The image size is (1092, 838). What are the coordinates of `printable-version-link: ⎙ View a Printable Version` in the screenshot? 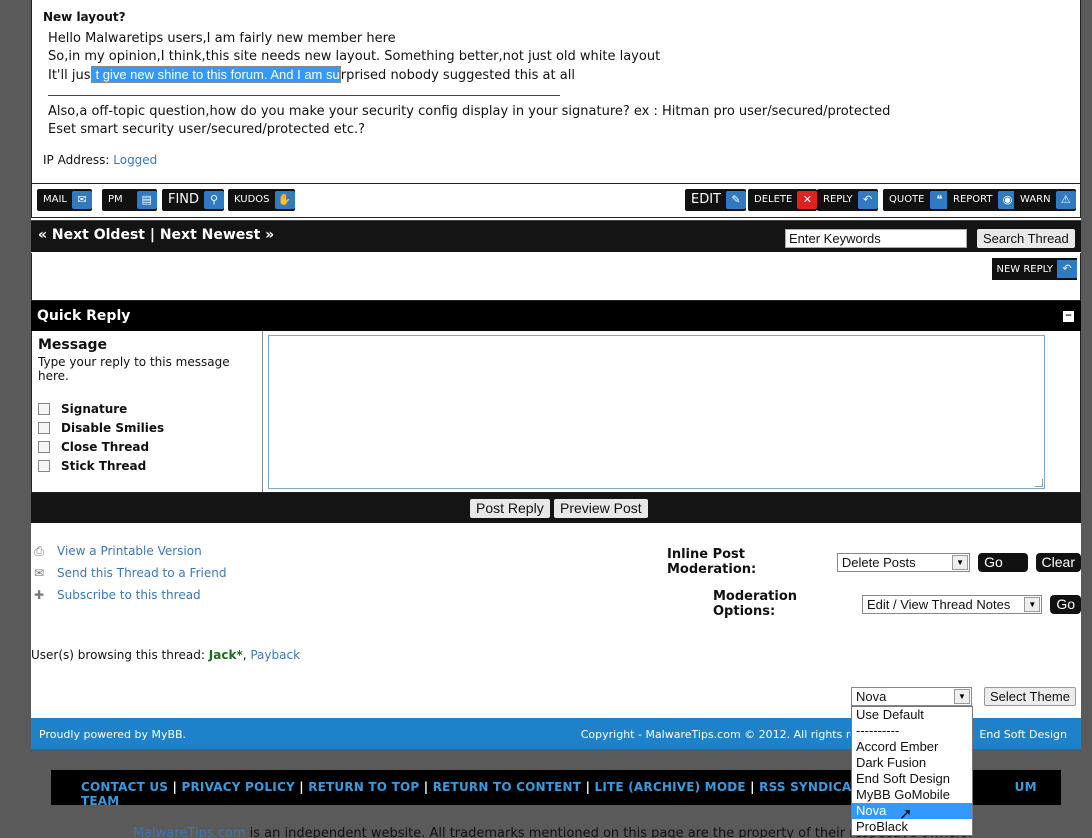 It's located at (128, 551).